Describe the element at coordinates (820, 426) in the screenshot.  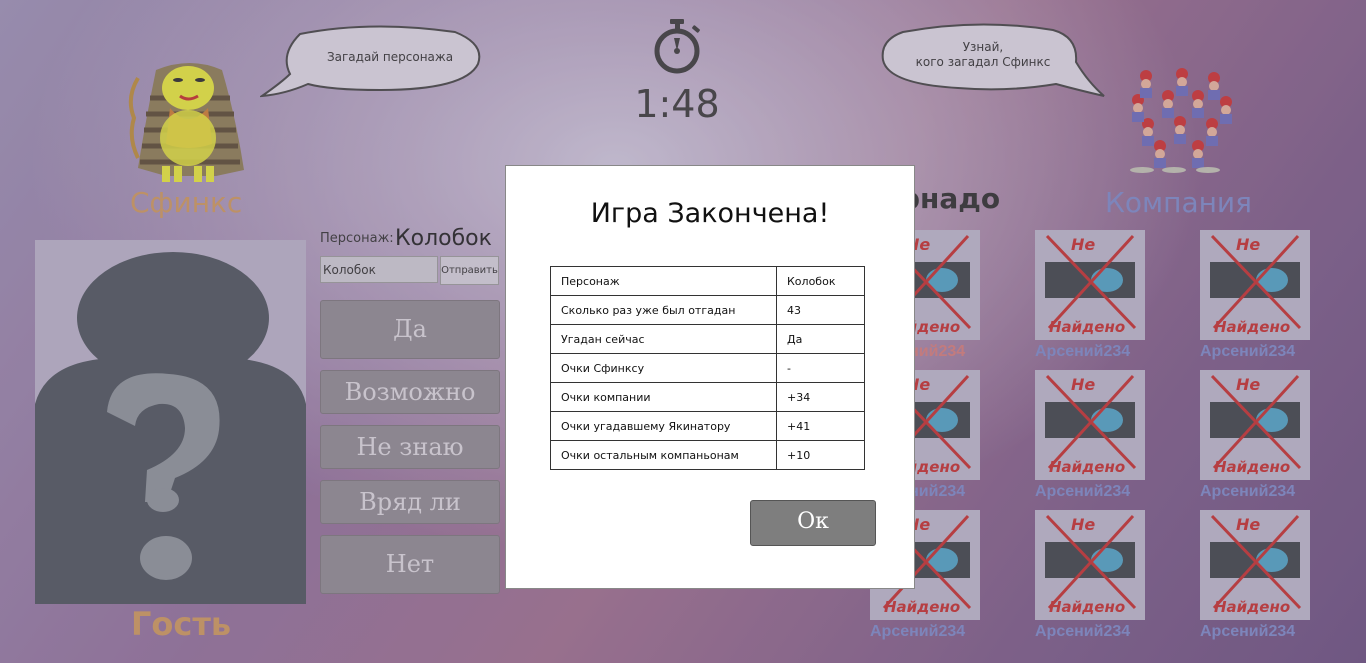
I see `row-value: +41` at that location.